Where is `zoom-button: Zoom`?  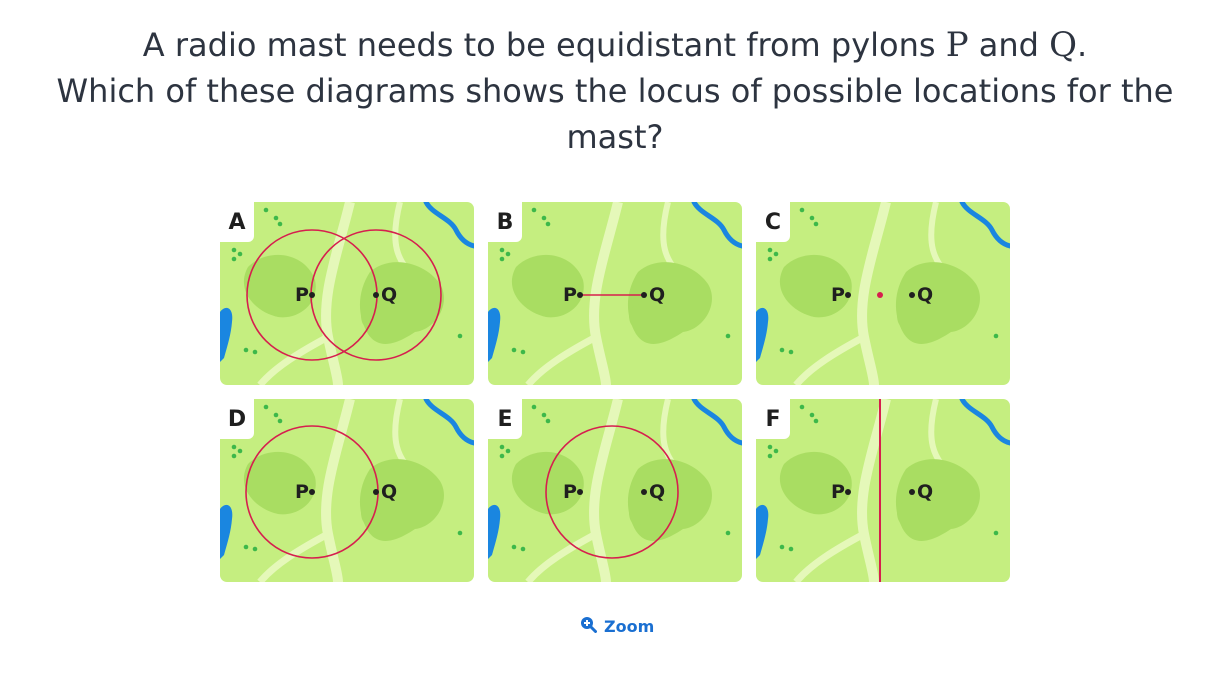
zoom-button: Zoom is located at coordinates (617, 626).